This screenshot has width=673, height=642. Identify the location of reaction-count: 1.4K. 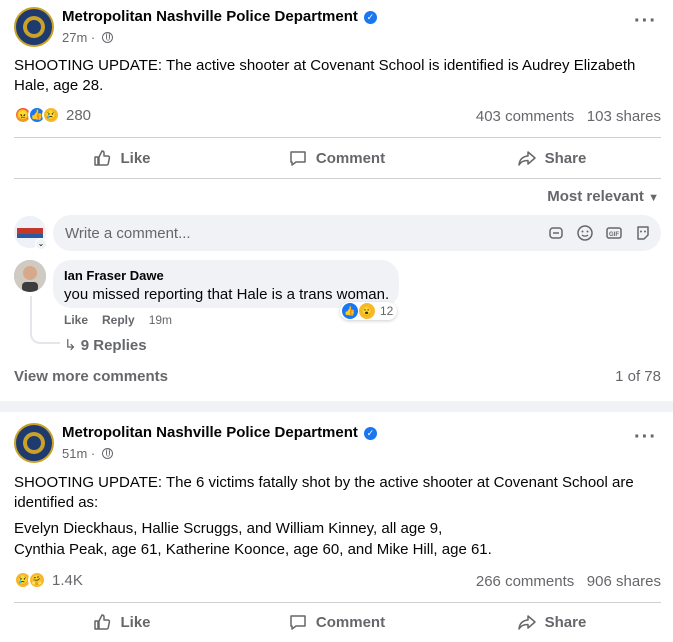
(67, 580).